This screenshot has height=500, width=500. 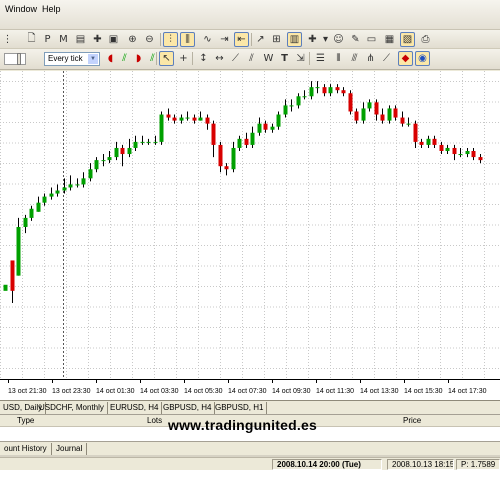 I want to click on pitchfork-icon: ⋔, so click(x=370, y=58).